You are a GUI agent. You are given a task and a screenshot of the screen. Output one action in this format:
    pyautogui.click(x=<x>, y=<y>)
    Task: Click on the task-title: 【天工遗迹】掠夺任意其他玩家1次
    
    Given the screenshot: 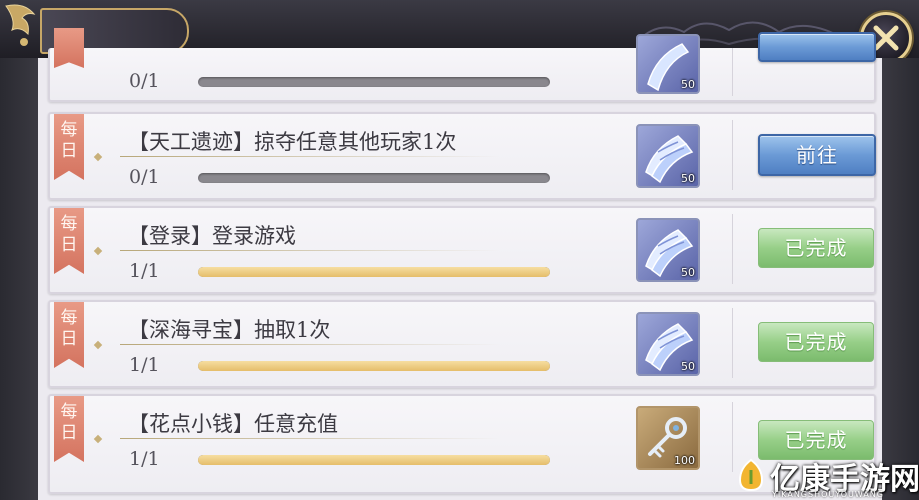 What is the action you would take?
    pyautogui.click(x=292, y=142)
    